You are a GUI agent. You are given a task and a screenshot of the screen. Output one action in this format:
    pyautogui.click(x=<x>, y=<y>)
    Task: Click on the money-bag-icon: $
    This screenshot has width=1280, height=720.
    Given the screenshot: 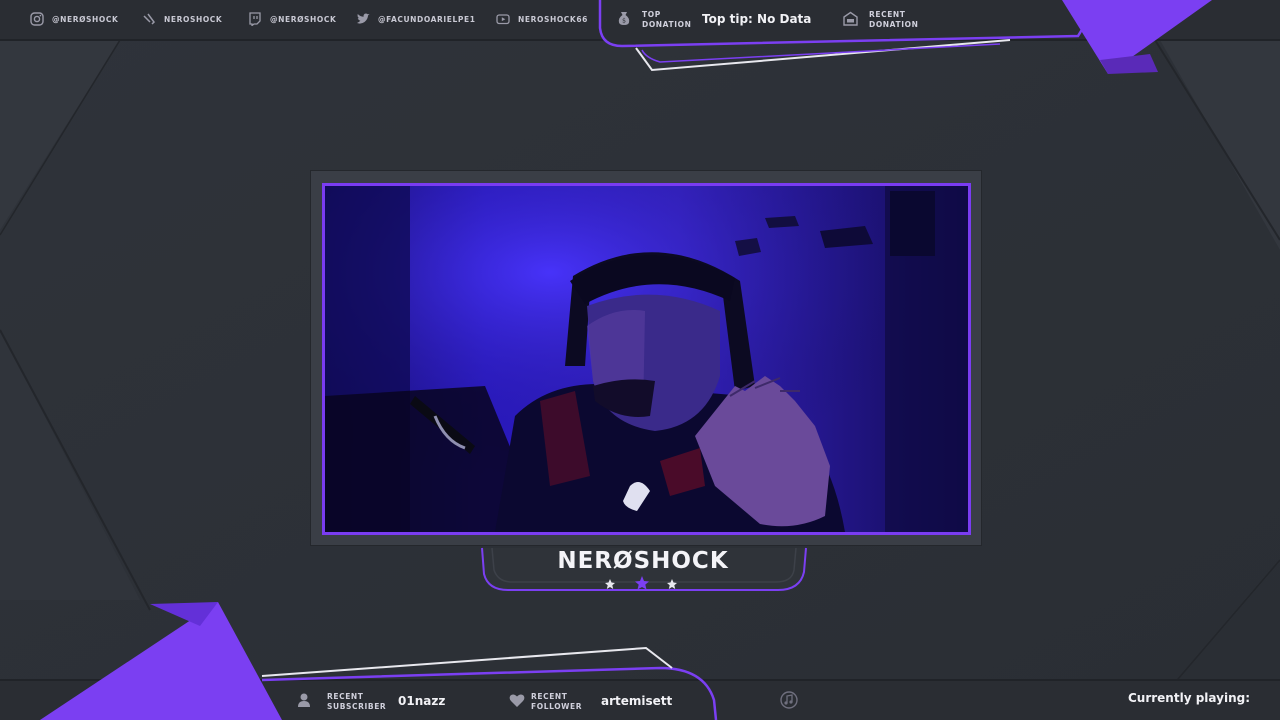 What is the action you would take?
    pyautogui.click(x=624, y=18)
    